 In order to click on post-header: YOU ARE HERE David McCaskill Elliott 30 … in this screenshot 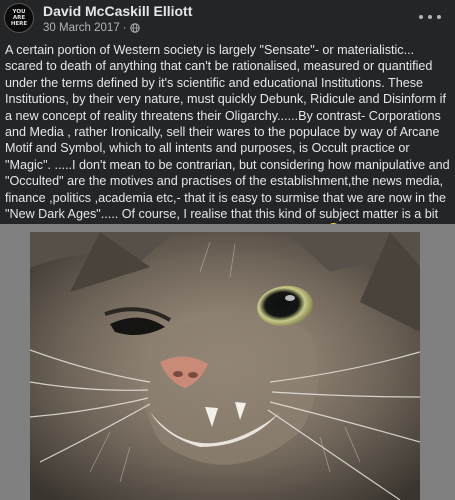, I will do `click(227, 20)`.